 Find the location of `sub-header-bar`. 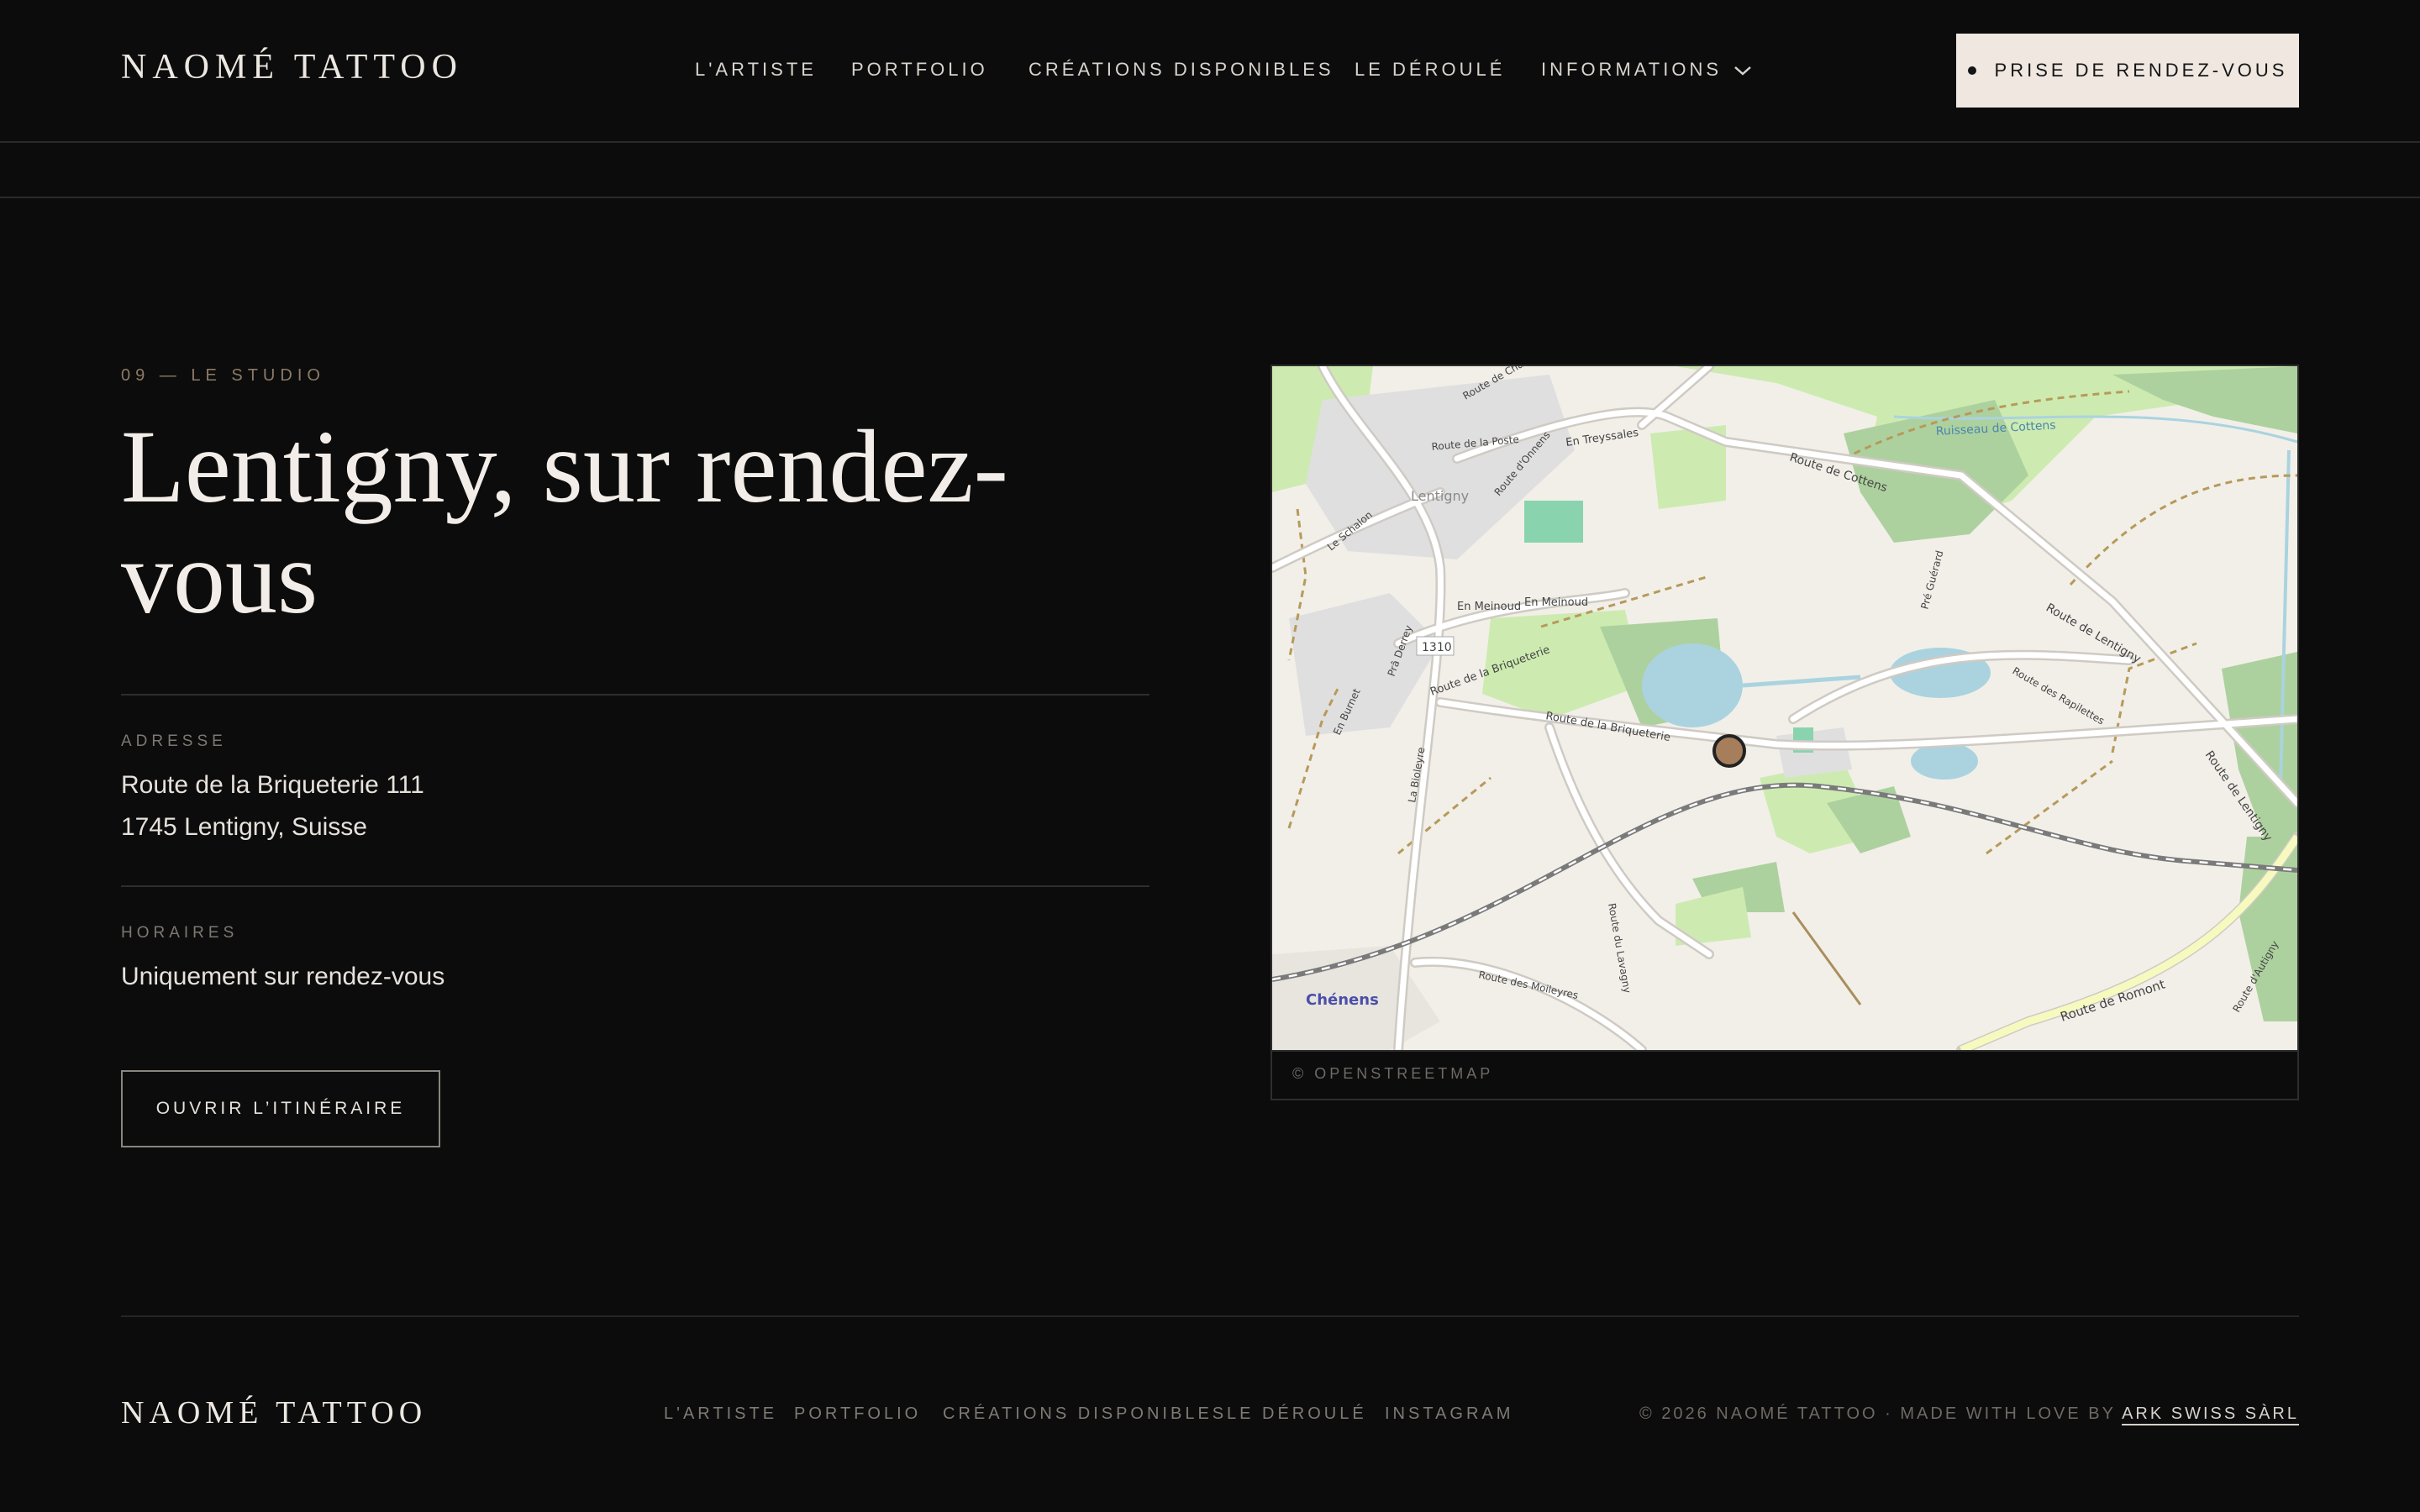

sub-header-bar is located at coordinates (1210, 169).